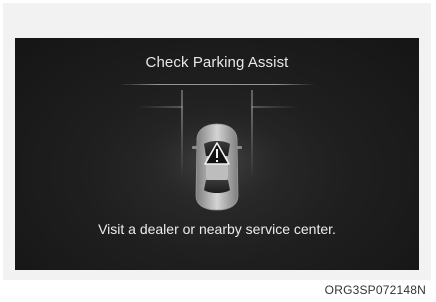  I want to click on car-top-view-icon, so click(217, 167).